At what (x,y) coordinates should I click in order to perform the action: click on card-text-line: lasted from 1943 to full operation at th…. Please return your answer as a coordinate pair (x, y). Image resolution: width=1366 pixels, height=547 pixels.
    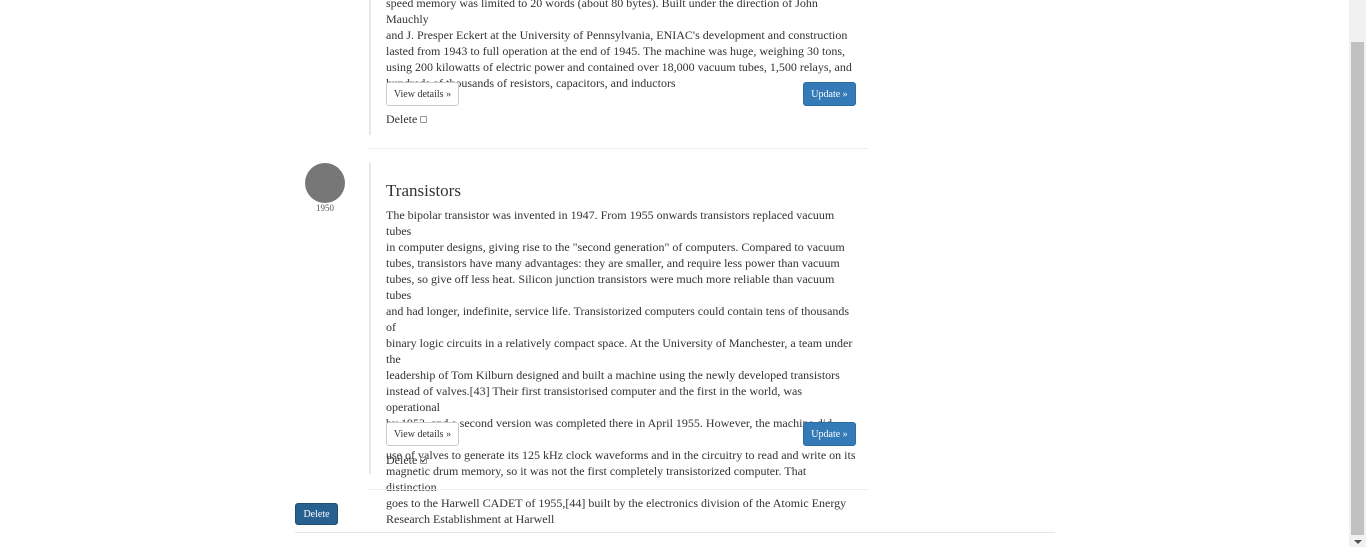
    Looking at the image, I should click on (616, 51).